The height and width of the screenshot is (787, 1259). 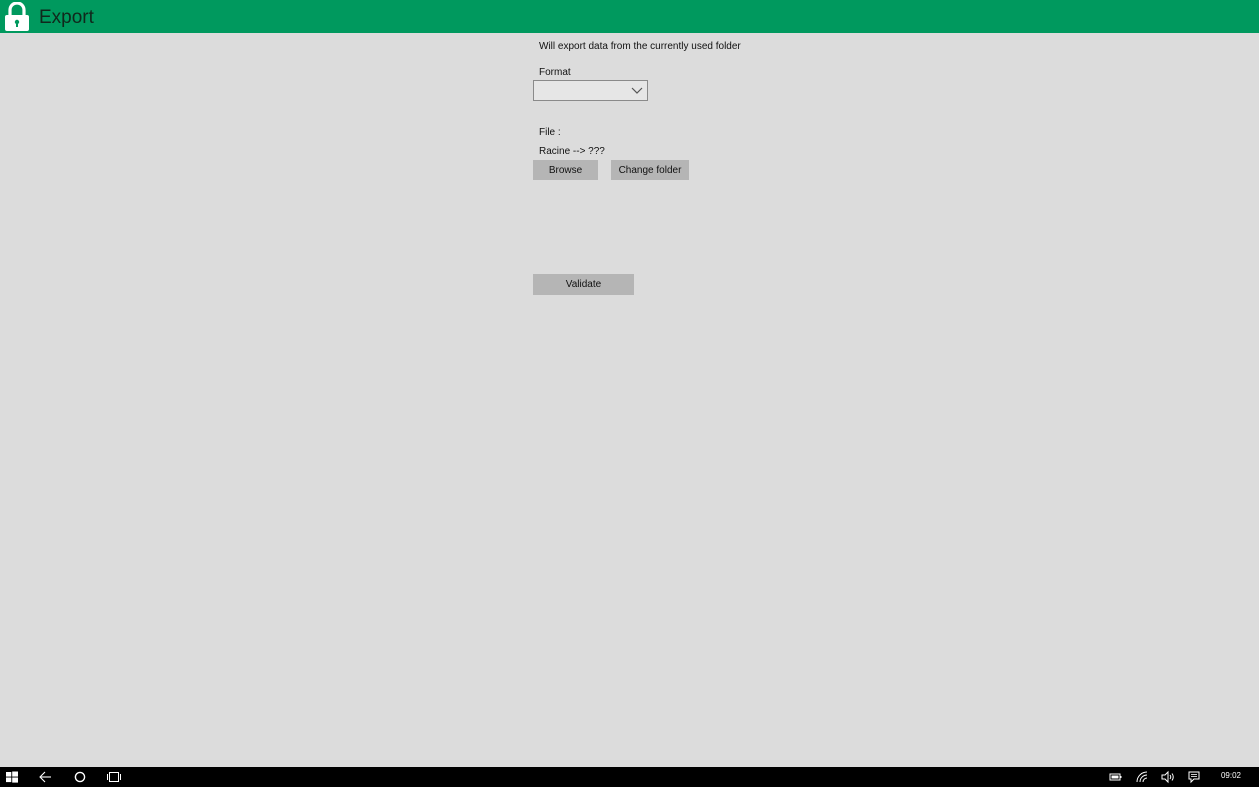 I want to click on task-view-icon, so click(x=114, y=777).